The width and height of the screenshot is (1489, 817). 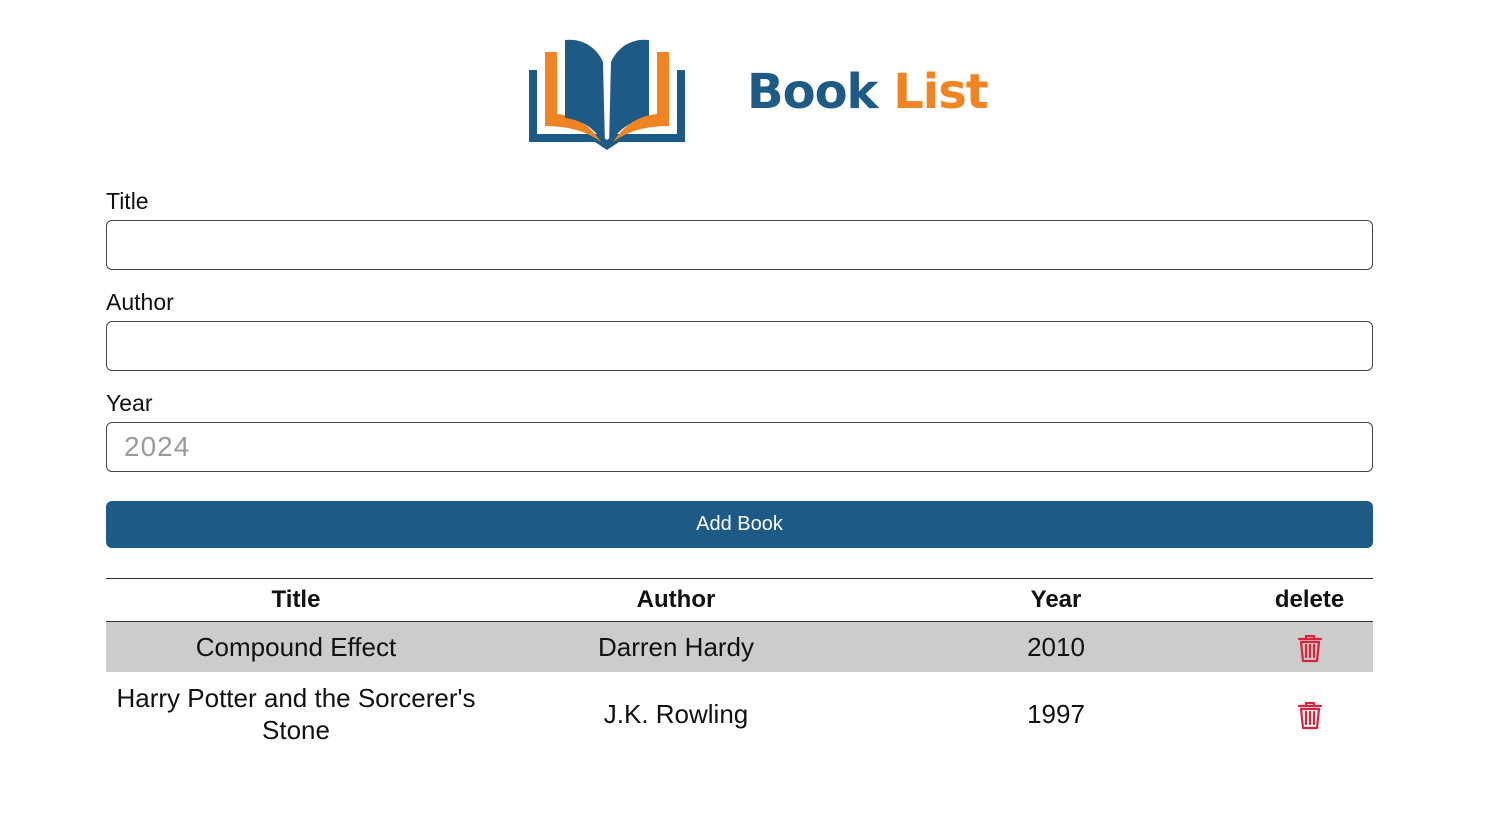 I want to click on column-header-author: Author, so click(x=676, y=600).